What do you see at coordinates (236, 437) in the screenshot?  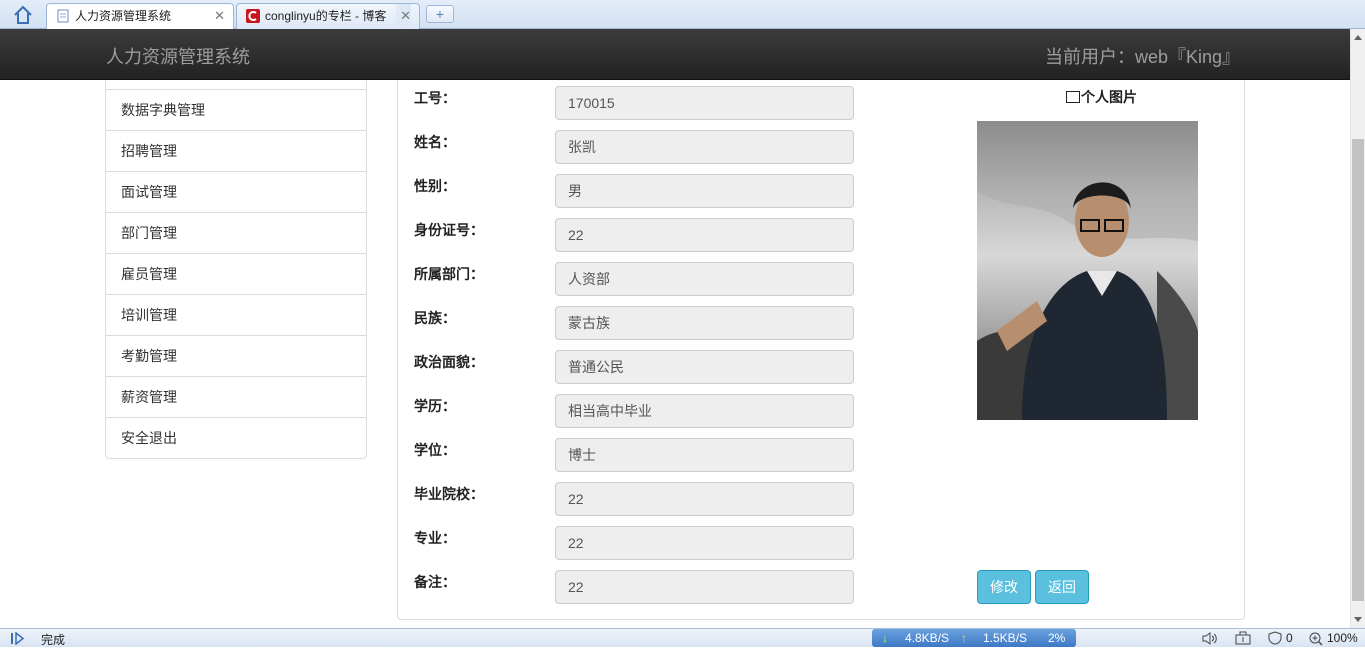 I see `sidebar-item-logout: 安全退出` at bounding box center [236, 437].